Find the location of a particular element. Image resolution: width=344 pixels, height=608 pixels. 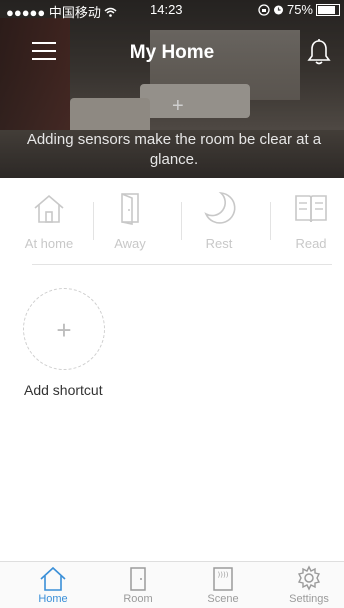

status-bar: ●●●●● 中国移动 14:23 75% is located at coordinates (172, 10).